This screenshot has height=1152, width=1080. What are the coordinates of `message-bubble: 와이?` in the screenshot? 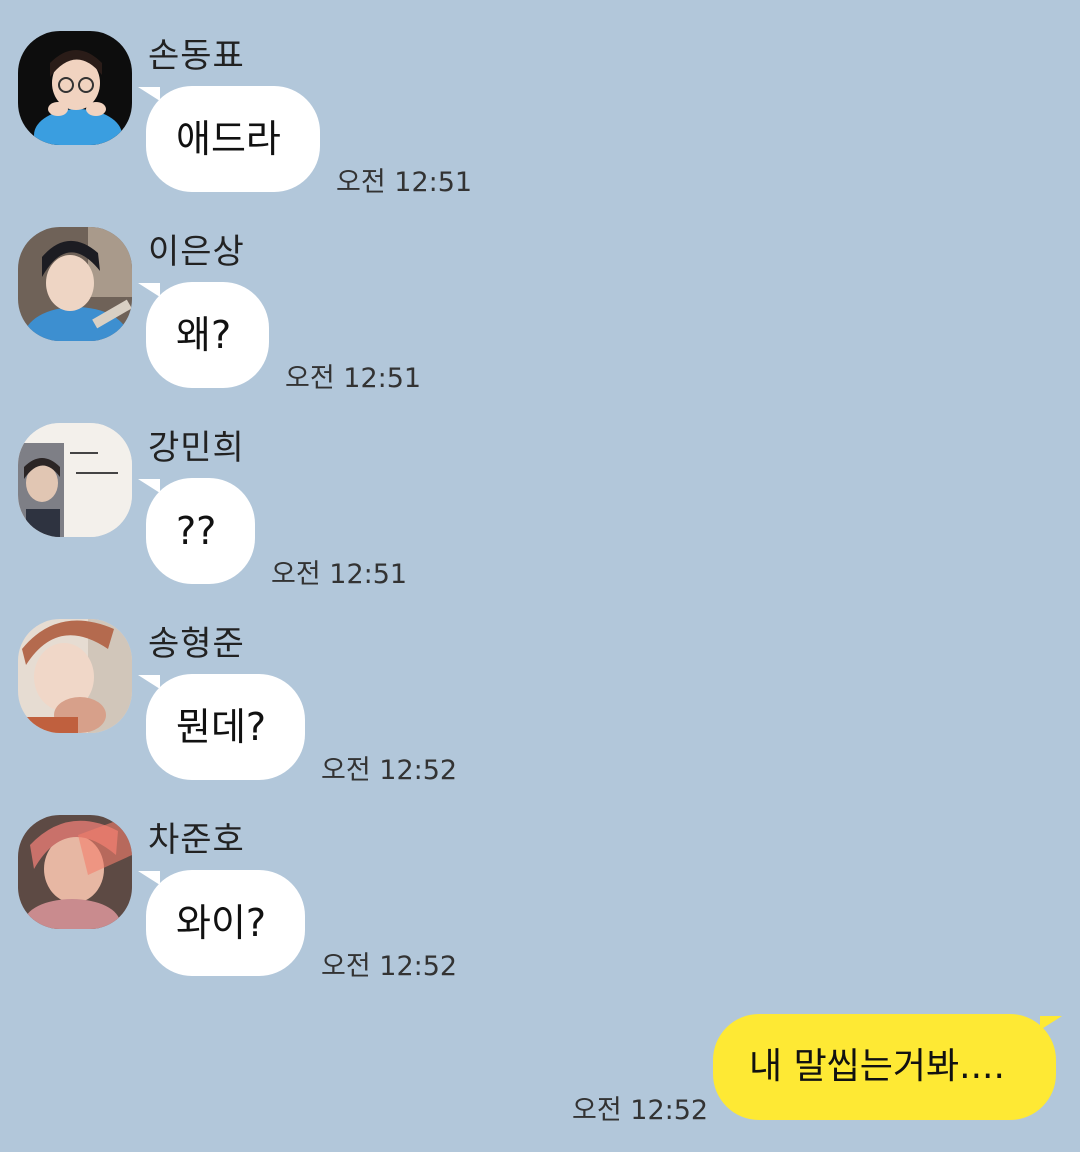 It's located at (225, 923).